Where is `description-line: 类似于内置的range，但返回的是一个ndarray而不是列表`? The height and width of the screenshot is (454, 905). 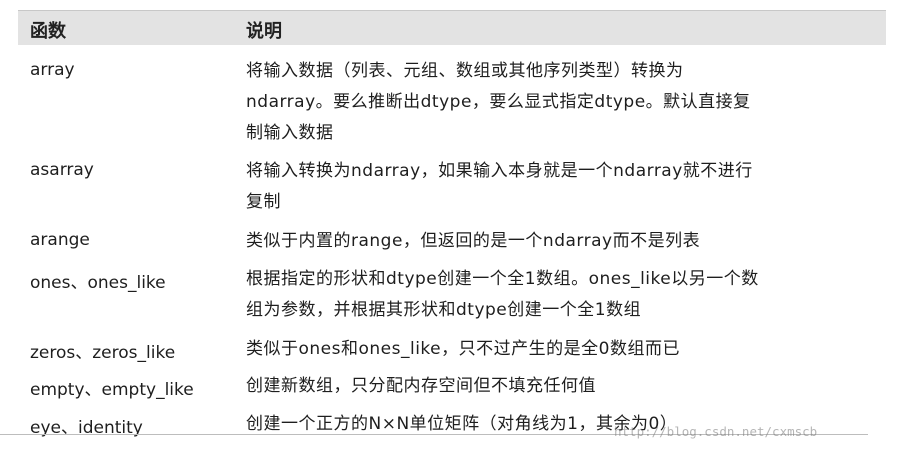 description-line: 类似于内置的range，但返回的是一个ndarray而不是列表 is located at coordinates (473, 241).